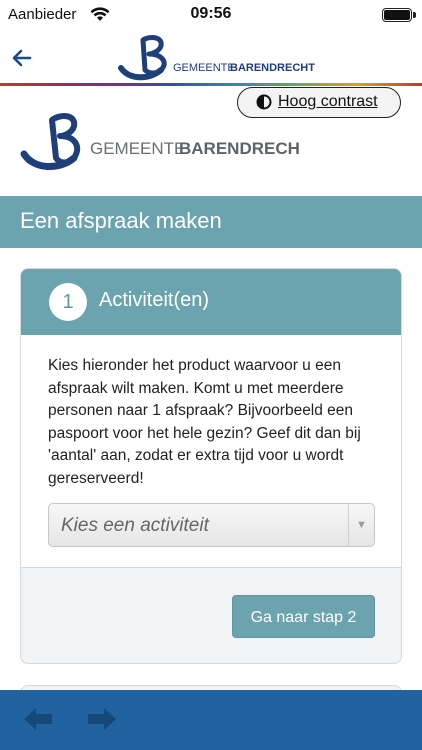 The height and width of the screenshot is (750, 422). What do you see at coordinates (361, 525) in the screenshot?
I see `chevron-down-icon: ▼` at bounding box center [361, 525].